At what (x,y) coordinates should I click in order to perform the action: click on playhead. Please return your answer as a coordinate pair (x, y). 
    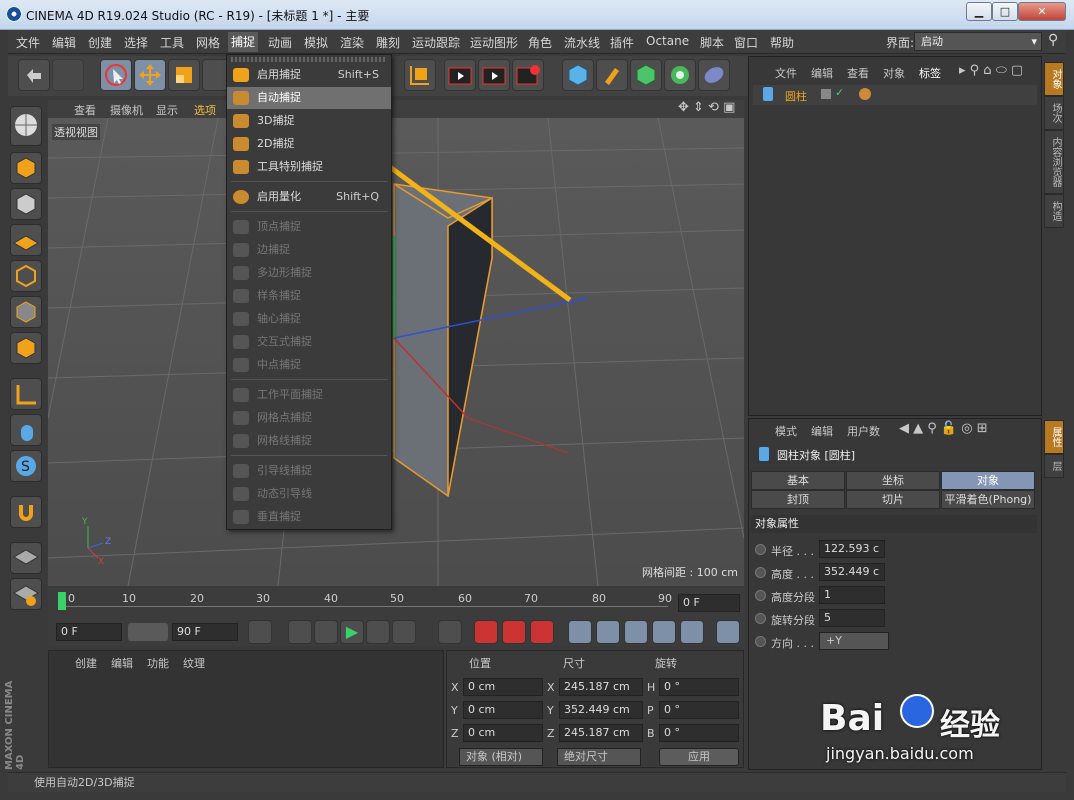
    Looking at the image, I should click on (62, 601).